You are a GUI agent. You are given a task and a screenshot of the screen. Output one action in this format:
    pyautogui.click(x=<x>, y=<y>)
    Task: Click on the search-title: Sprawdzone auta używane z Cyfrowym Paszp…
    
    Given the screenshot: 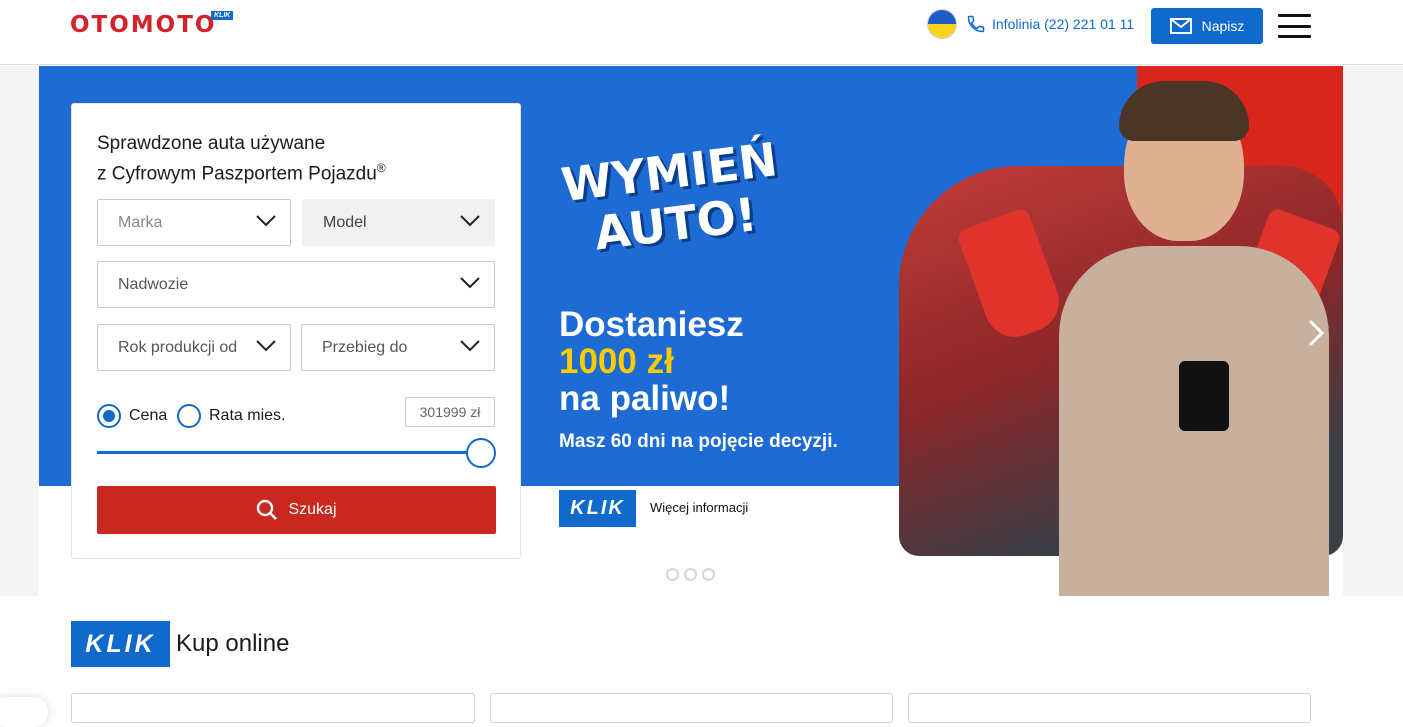 What is the action you would take?
    pyautogui.click(x=241, y=159)
    